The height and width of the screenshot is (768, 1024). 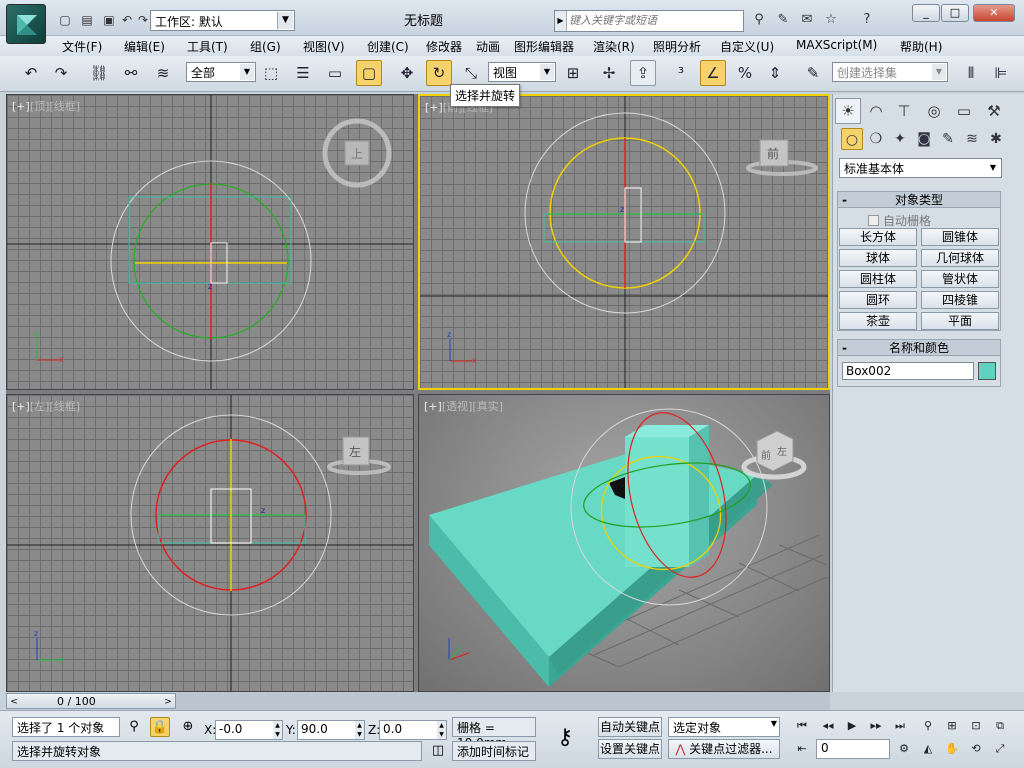 What do you see at coordinates (463, 406) in the screenshot?
I see `viewport-label: [+][透视][真实]` at bounding box center [463, 406].